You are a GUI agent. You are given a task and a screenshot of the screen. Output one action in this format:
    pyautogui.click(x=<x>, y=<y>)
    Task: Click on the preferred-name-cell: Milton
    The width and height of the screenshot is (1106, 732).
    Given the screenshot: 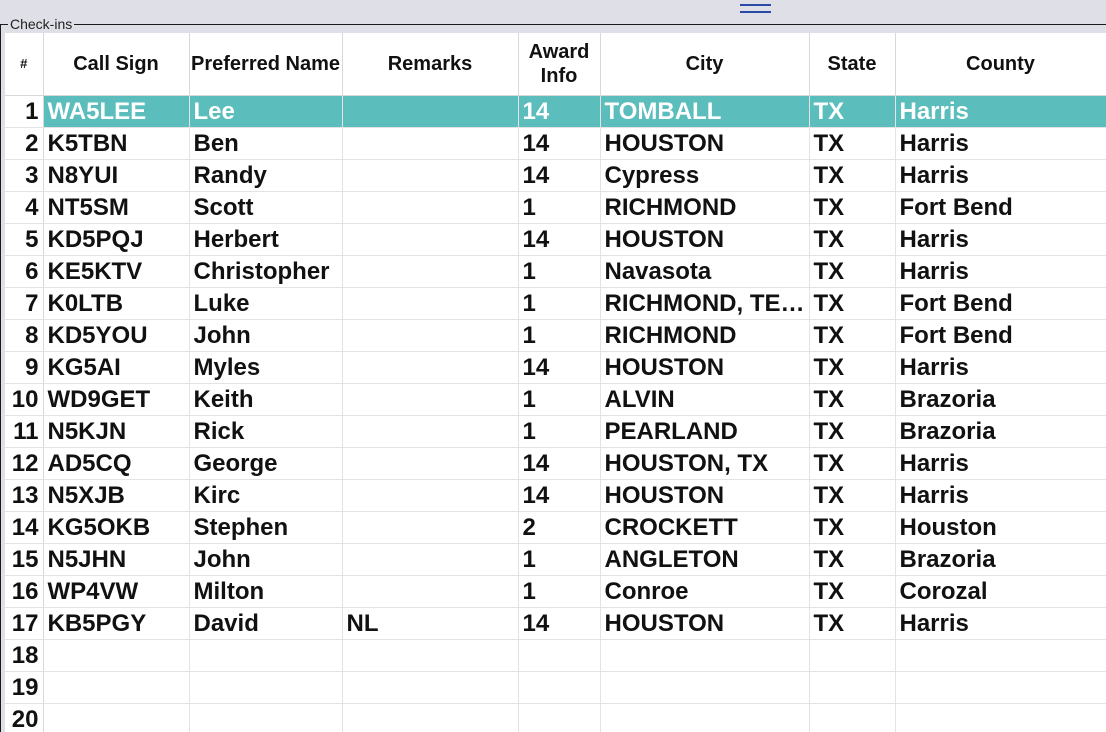 What is the action you would take?
    pyautogui.click(x=266, y=591)
    